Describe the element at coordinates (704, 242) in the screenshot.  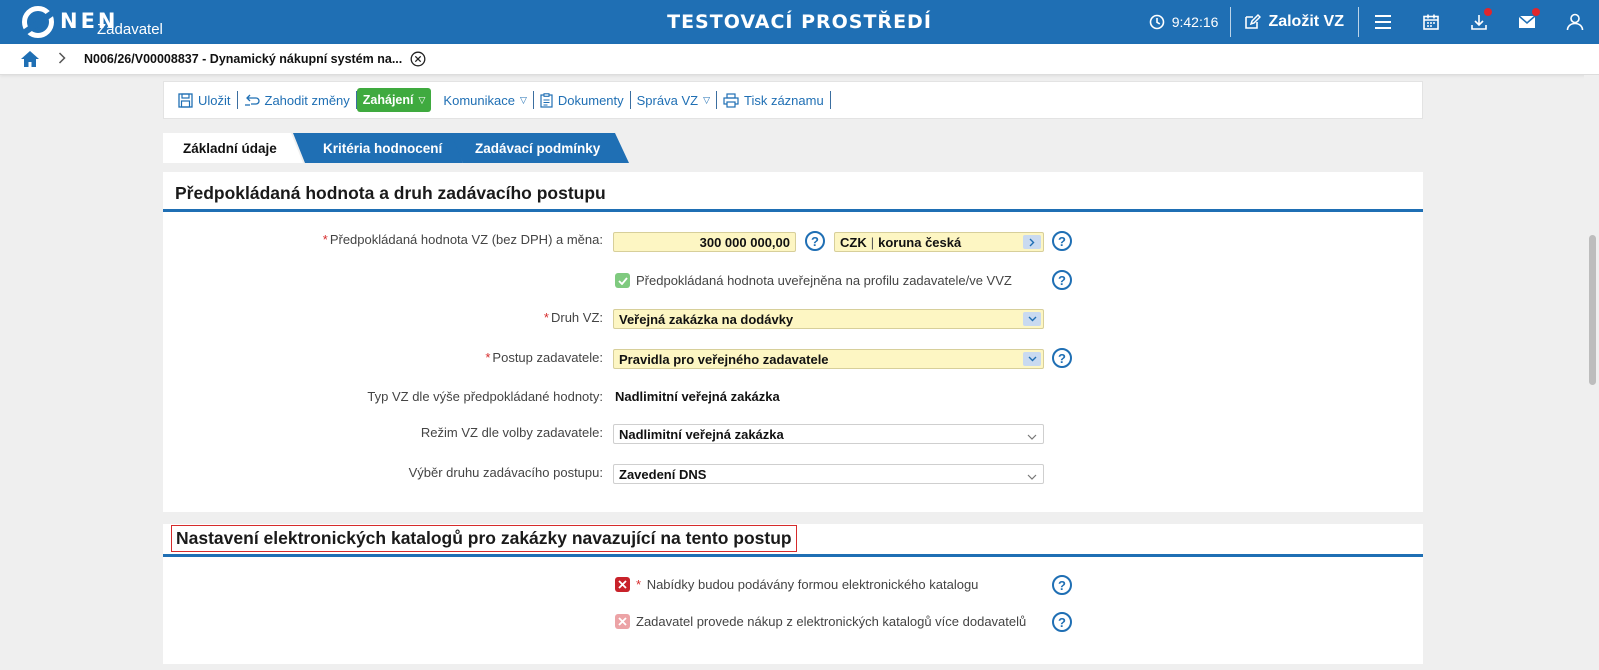
I see `estimated-value-input: 300 000 000,00` at that location.